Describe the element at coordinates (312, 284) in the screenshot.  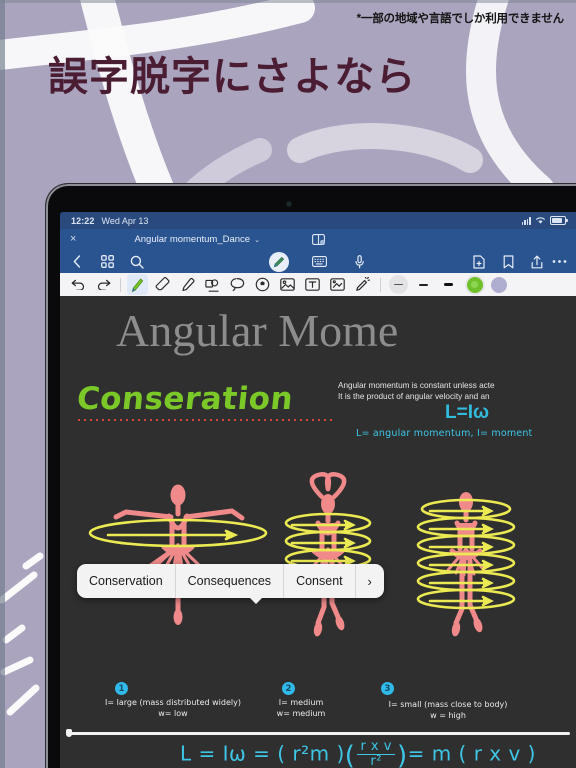
I see `text-box-tool-icon` at that location.